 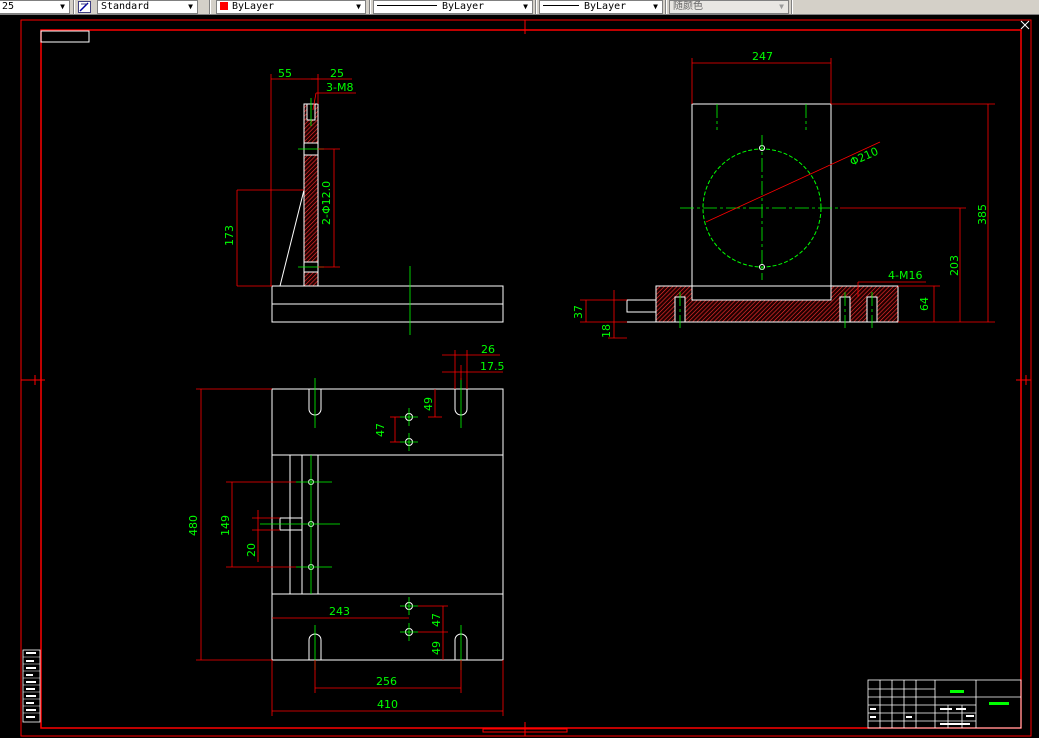 I want to click on textstyle-combo: Standard ▼, so click(x=147, y=7).